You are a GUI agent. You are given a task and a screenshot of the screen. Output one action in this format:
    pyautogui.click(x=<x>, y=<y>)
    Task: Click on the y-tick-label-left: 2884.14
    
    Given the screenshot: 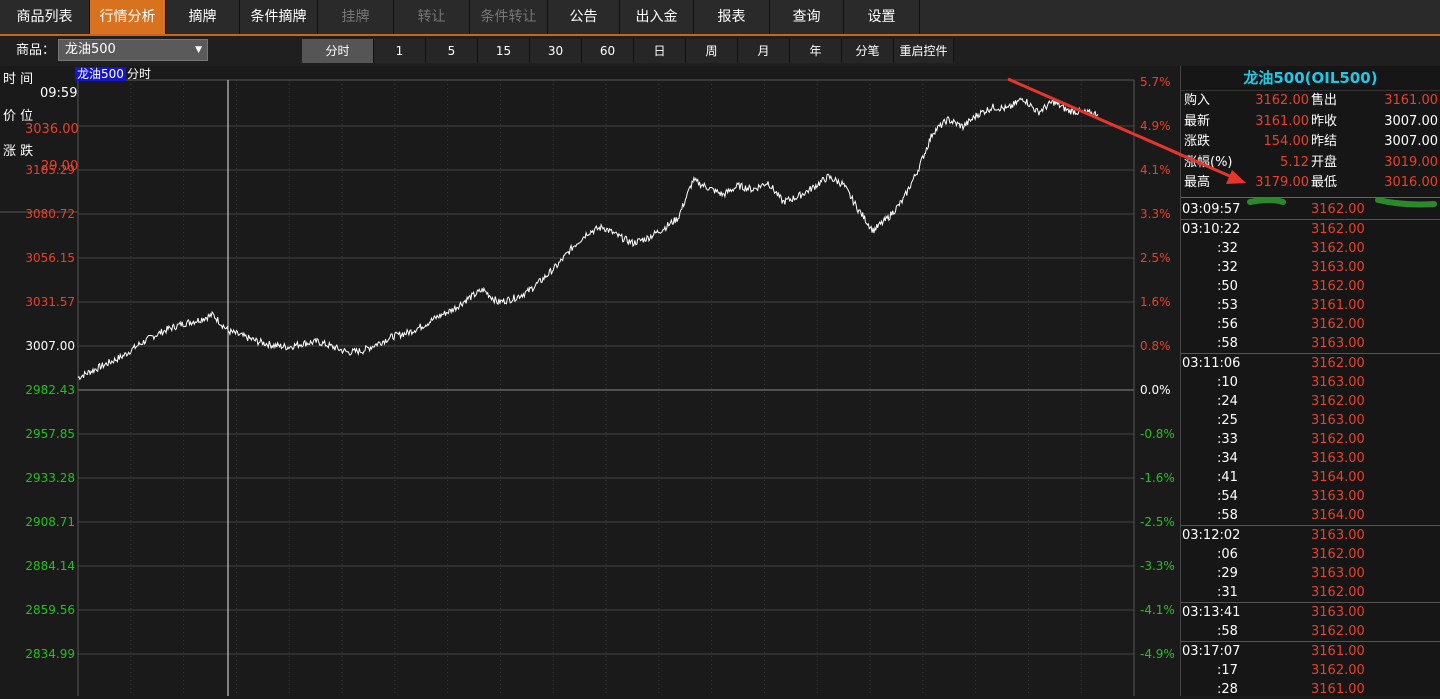 What is the action you would take?
    pyautogui.click(x=50, y=566)
    